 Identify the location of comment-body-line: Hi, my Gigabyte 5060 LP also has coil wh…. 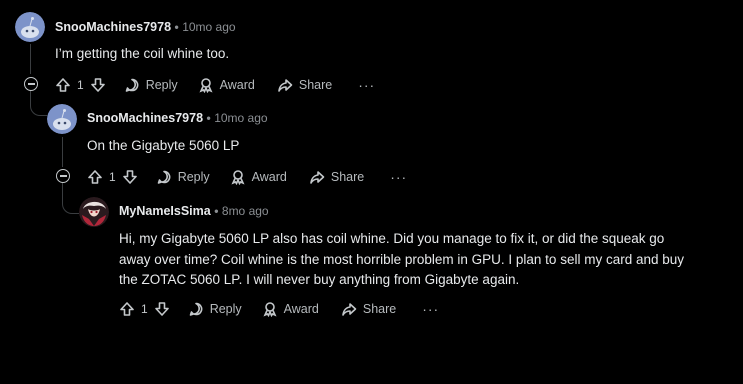
(392, 238).